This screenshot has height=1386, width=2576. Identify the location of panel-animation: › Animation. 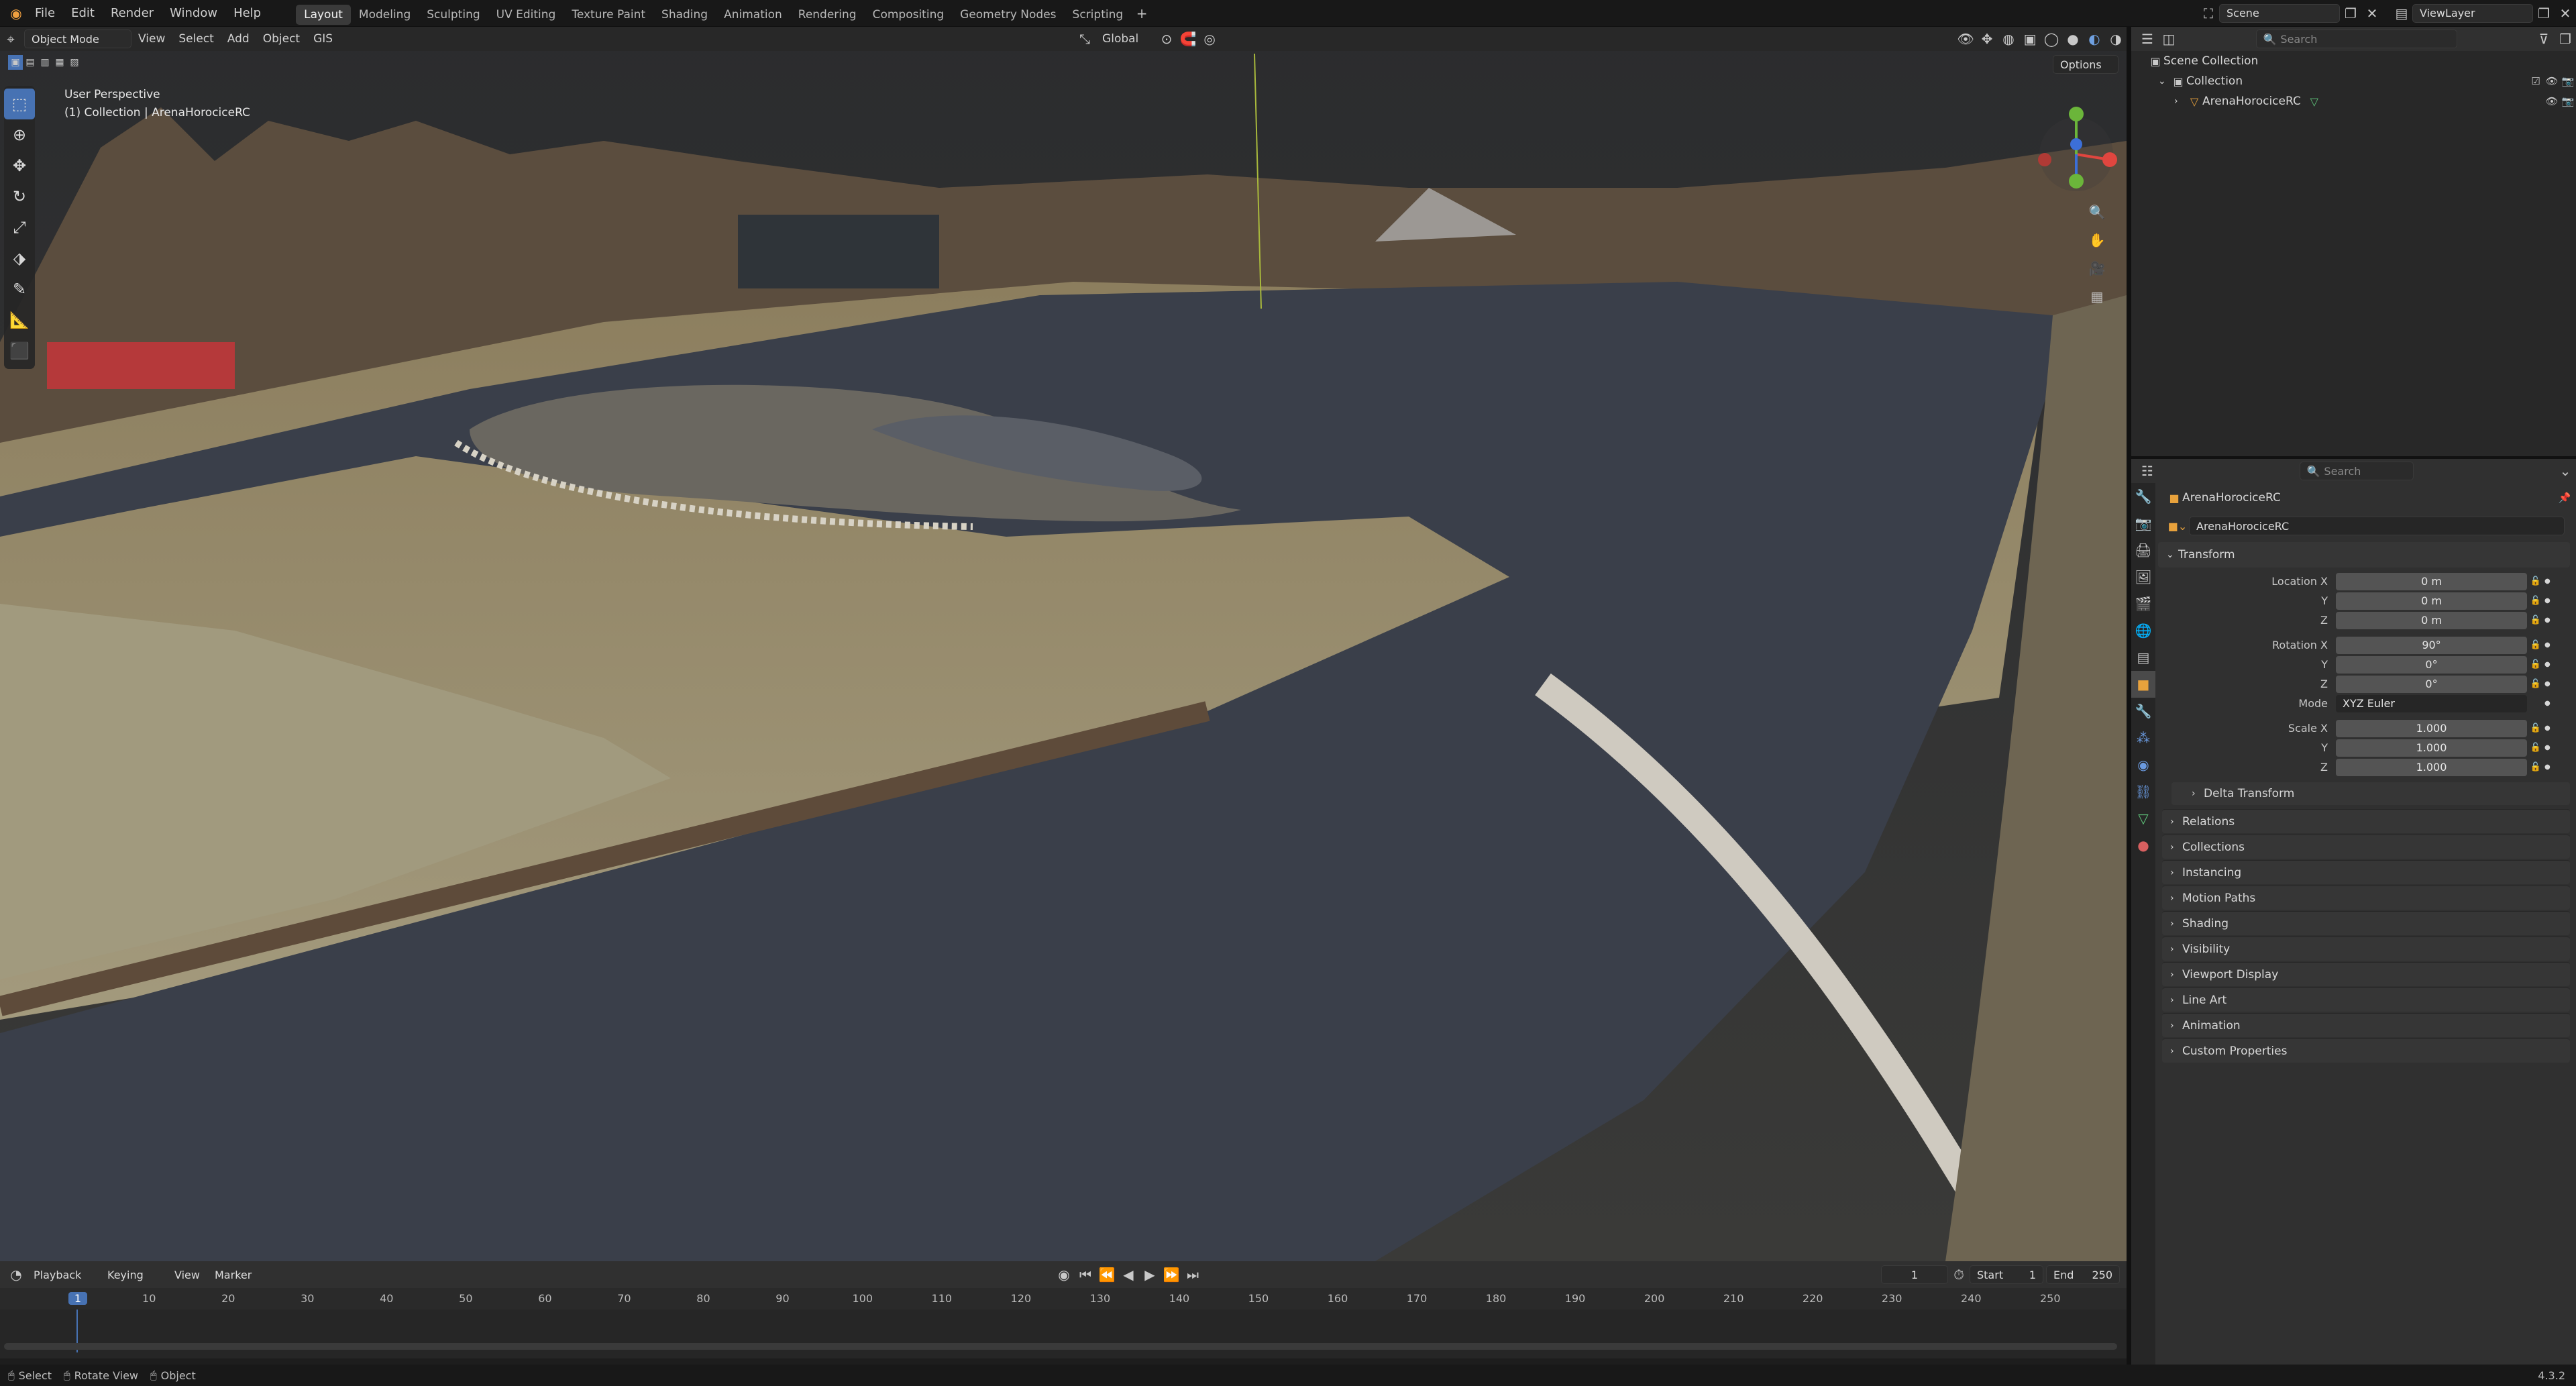
(2366, 1025).